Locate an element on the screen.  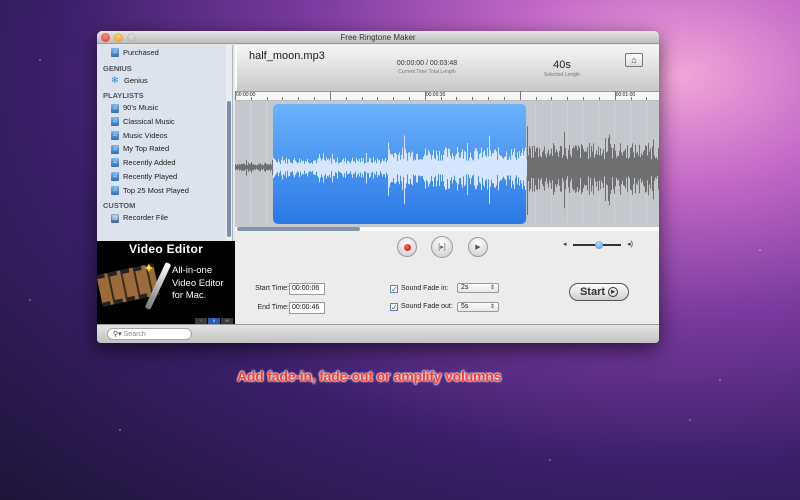
play-selection-button: [▸] is located at coordinates (442, 247).